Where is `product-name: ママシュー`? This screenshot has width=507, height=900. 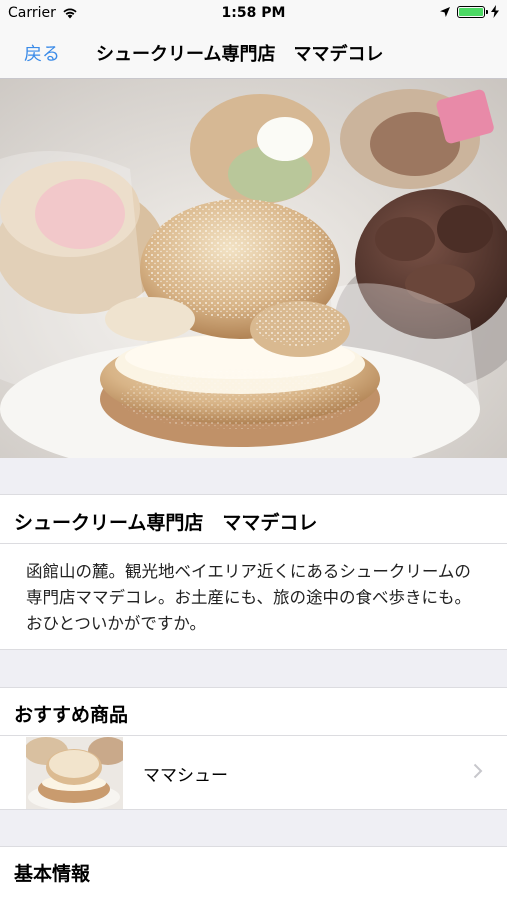 product-name: ママシュー is located at coordinates (185, 776).